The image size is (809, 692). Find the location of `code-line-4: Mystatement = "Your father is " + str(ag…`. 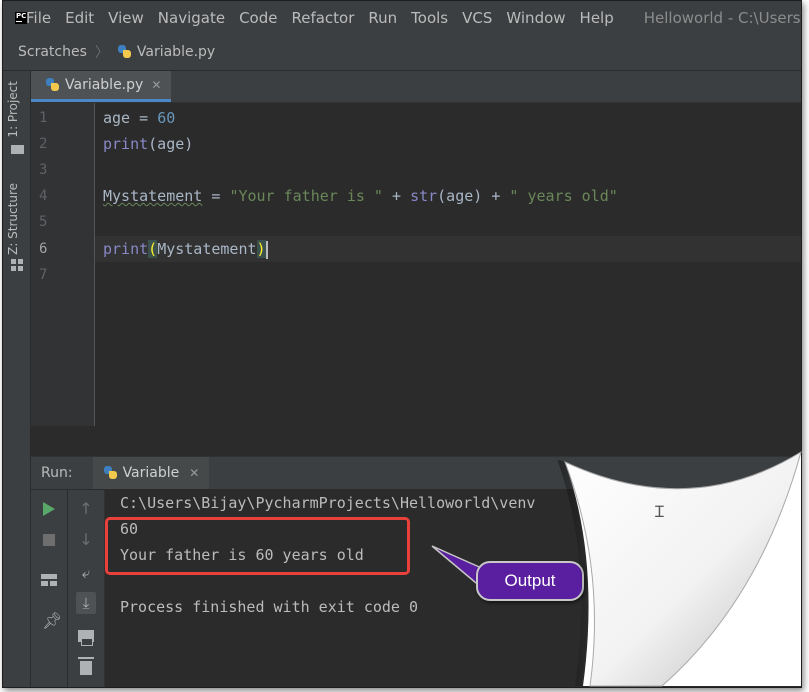

code-line-4: Mystatement = "Your father is " + str(ag… is located at coordinates (360, 196).